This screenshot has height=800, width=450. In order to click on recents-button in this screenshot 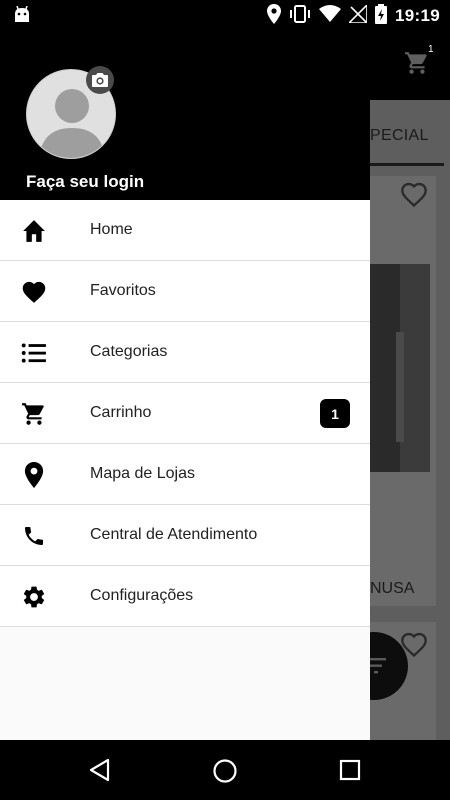, I will do `click(350, 772)`.